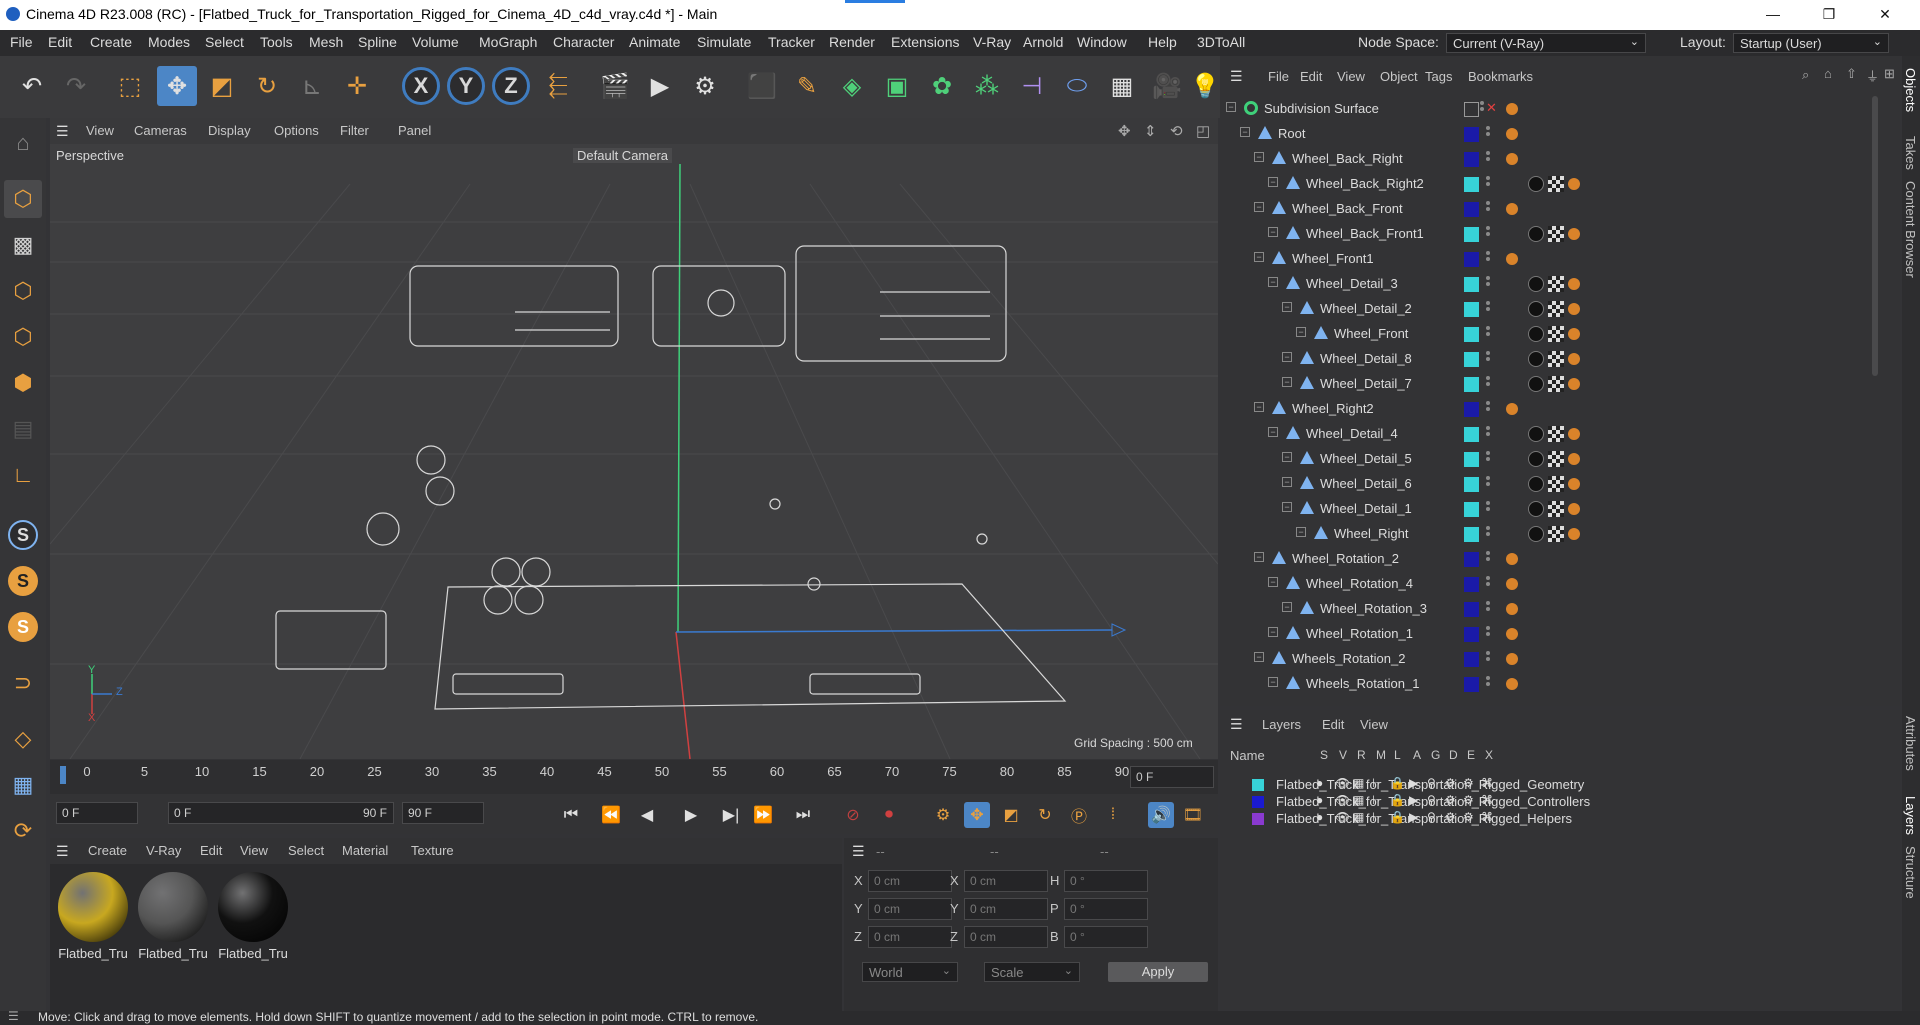 This screenshot has width=1920, height=1025. I want to click on rotate-tool-icon: ↻, so click(267, 86).